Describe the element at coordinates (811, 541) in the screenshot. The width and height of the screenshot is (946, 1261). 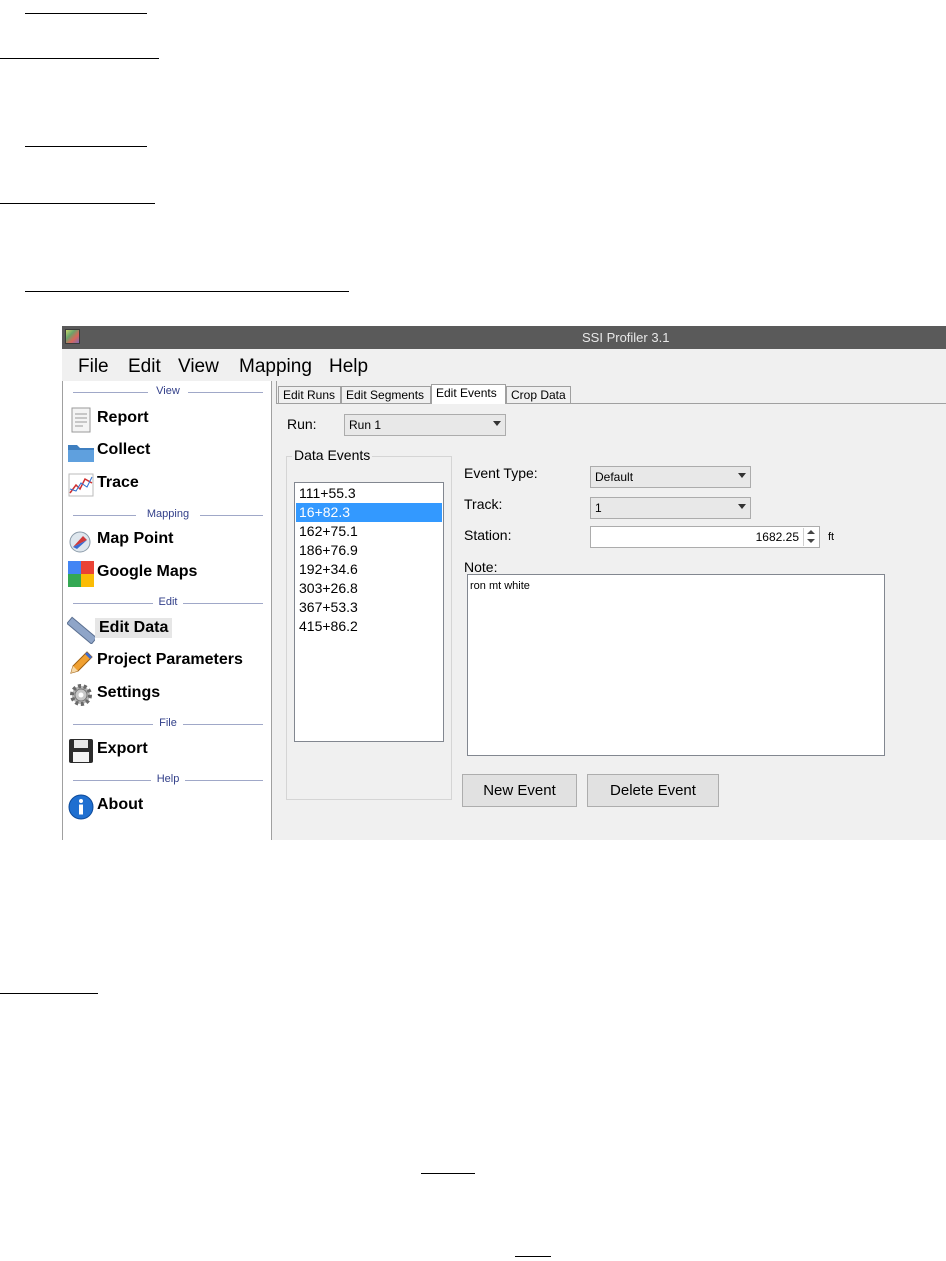
I see `spin-down-icon` at that location.